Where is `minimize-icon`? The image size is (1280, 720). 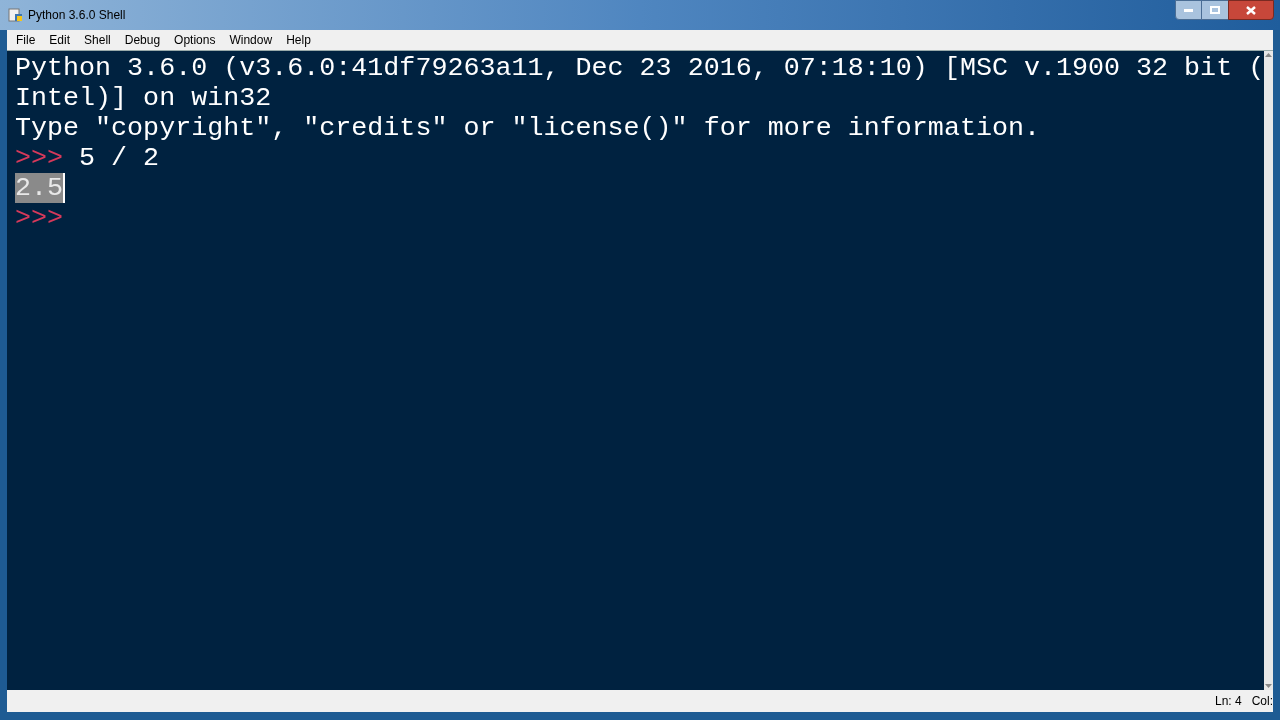
minimize-icon is located at coordinates (1188, 10).